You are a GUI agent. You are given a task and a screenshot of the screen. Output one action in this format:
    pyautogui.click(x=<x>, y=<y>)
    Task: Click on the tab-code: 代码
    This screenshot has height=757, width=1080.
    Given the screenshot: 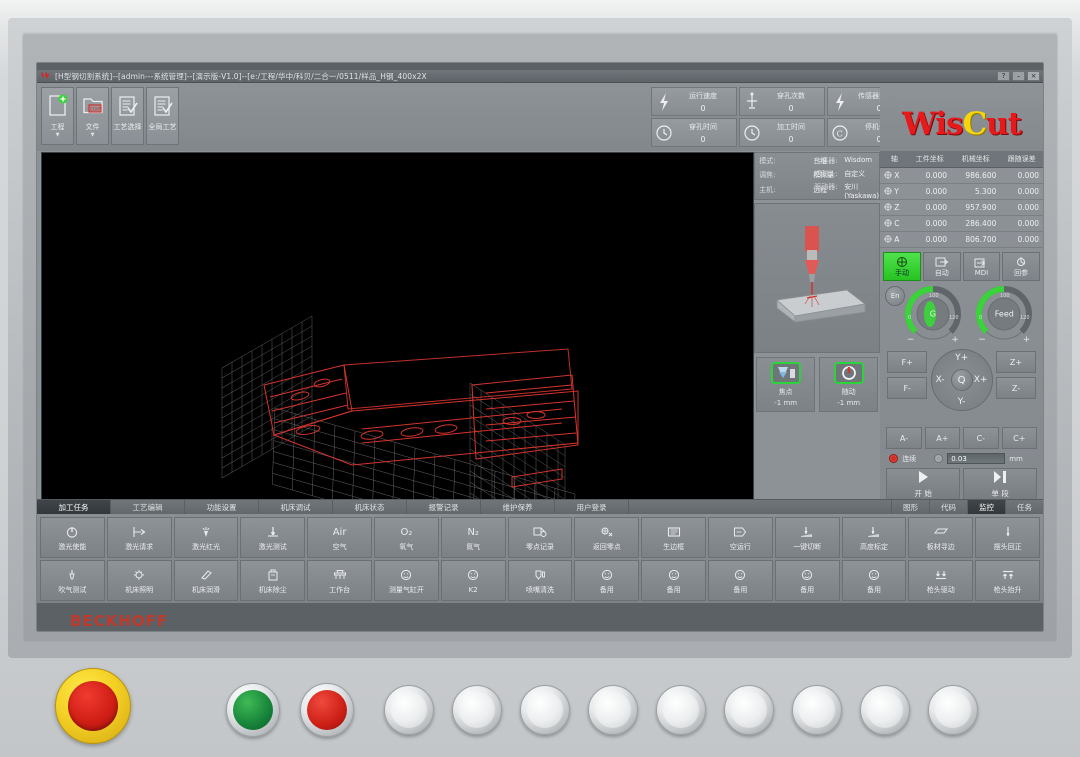 What is the action you would take?
    pyautogui.click(x=948, y=507)
    